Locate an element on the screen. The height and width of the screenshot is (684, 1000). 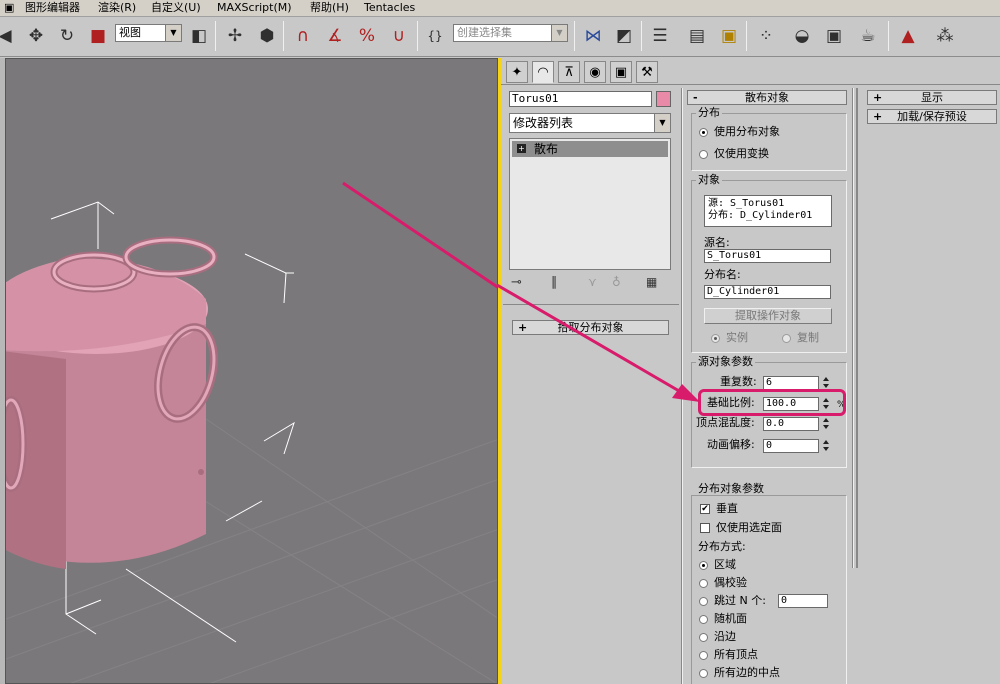
object-color-swatch is located at coordinates (663, 99).